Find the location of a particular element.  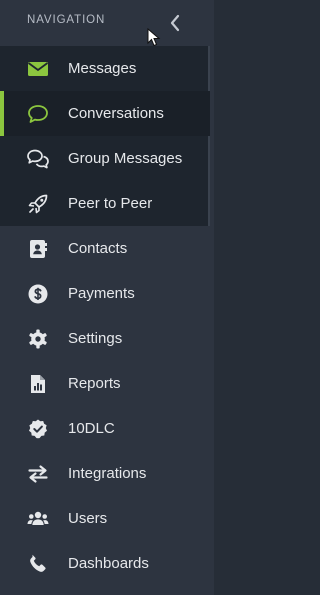

nav-item-contacts: Contacts is located at coordinates (105, 248).